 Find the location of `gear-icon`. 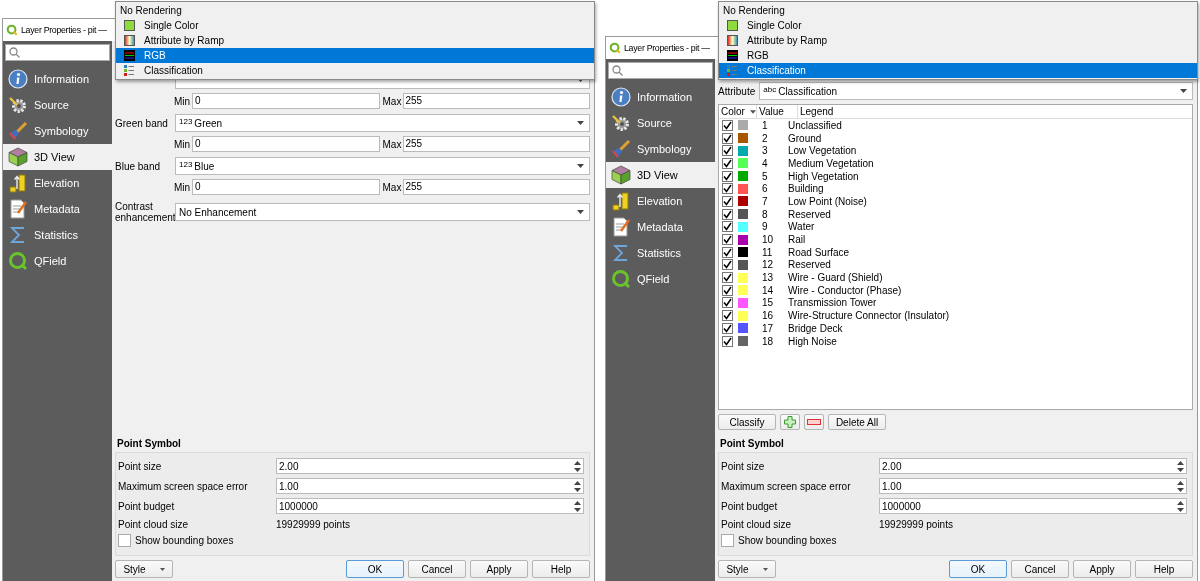

gear-icon is located at coordinates (621, 123).